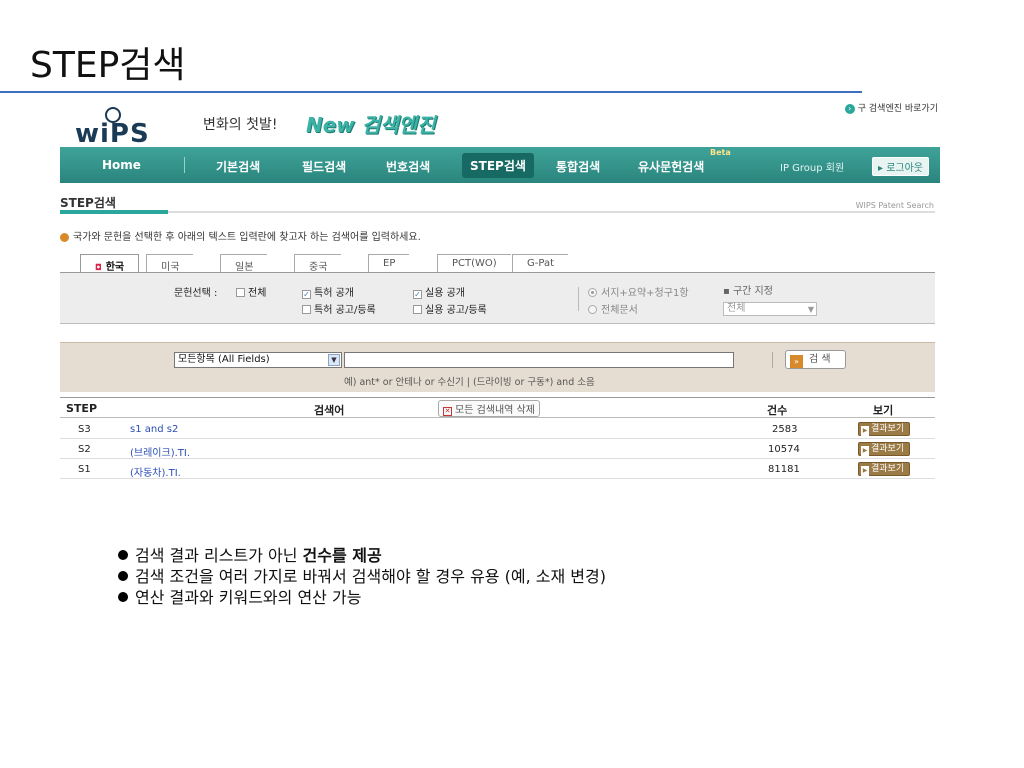 The width and height of the screenshot is (1024, 768). What do you see at coordinates (849, 109) in the screenshot?
I see `arrow-circle-icon: ›` at bounding box center [849, 109].